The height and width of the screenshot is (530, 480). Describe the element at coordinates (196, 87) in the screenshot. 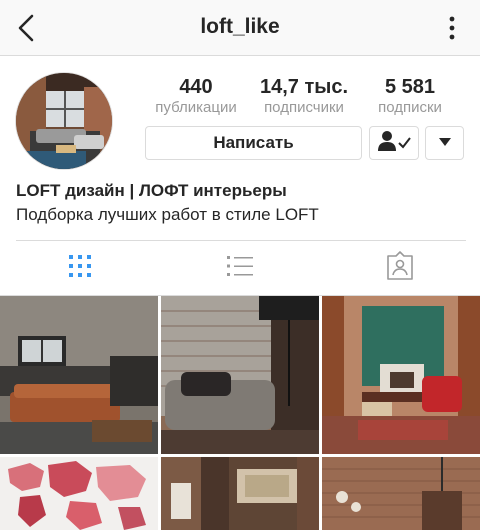

I see `posts-count: 440` at that location.